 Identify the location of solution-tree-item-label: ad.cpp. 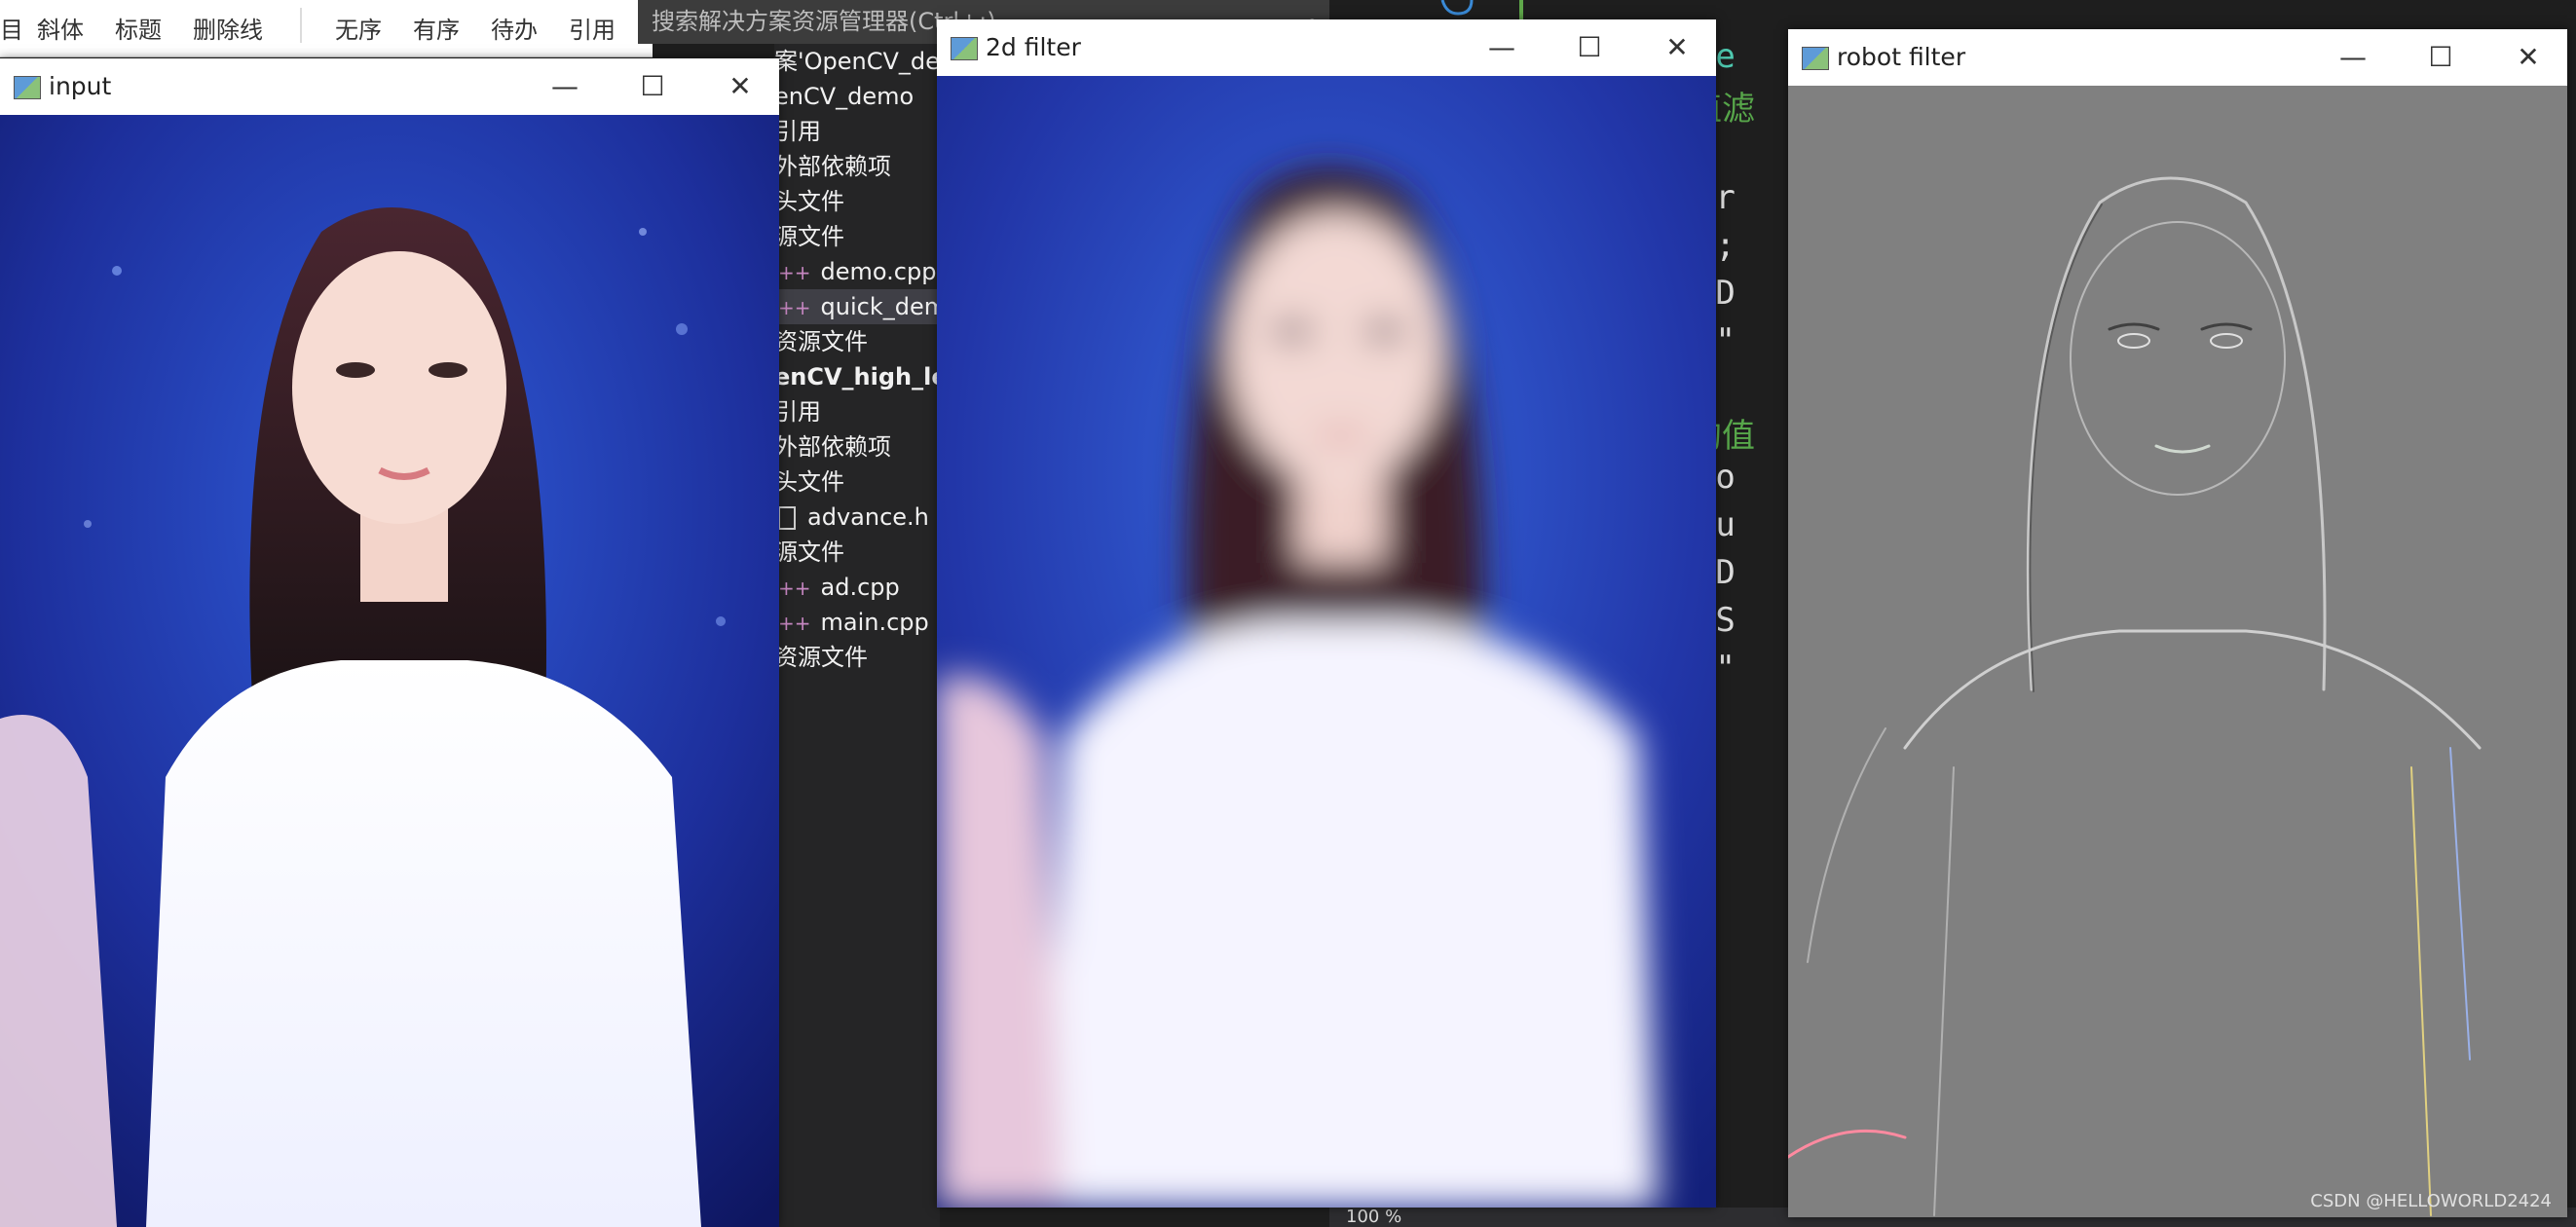
(860, 587).